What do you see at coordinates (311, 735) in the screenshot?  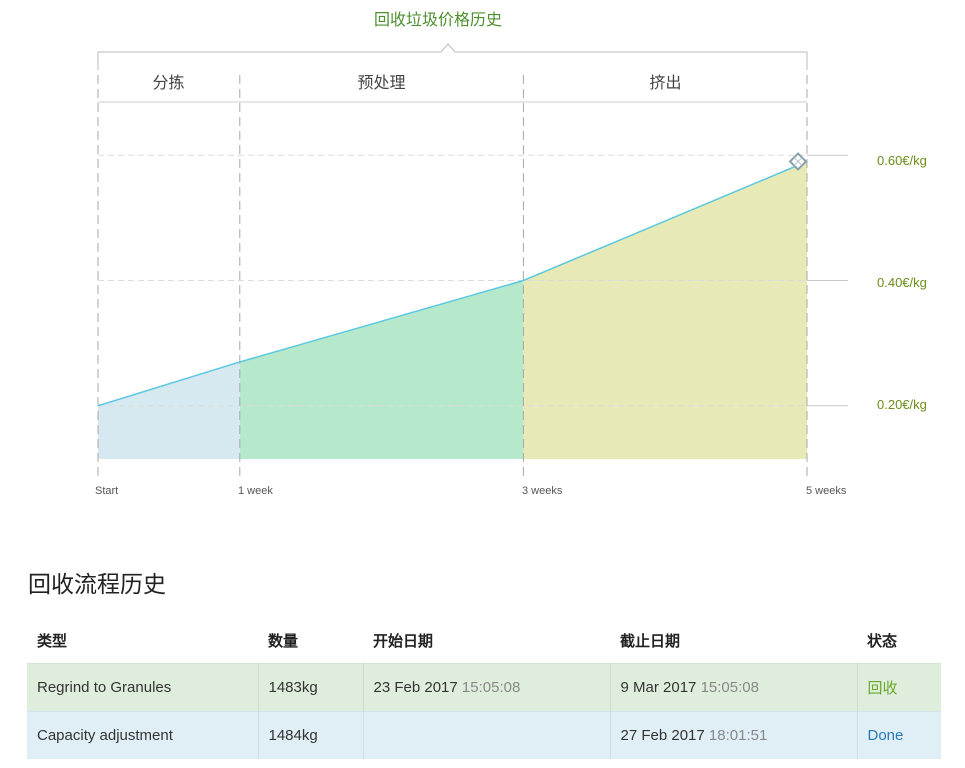 I see `cell-quantity: 1484kg` at bounding box center [311, 735].